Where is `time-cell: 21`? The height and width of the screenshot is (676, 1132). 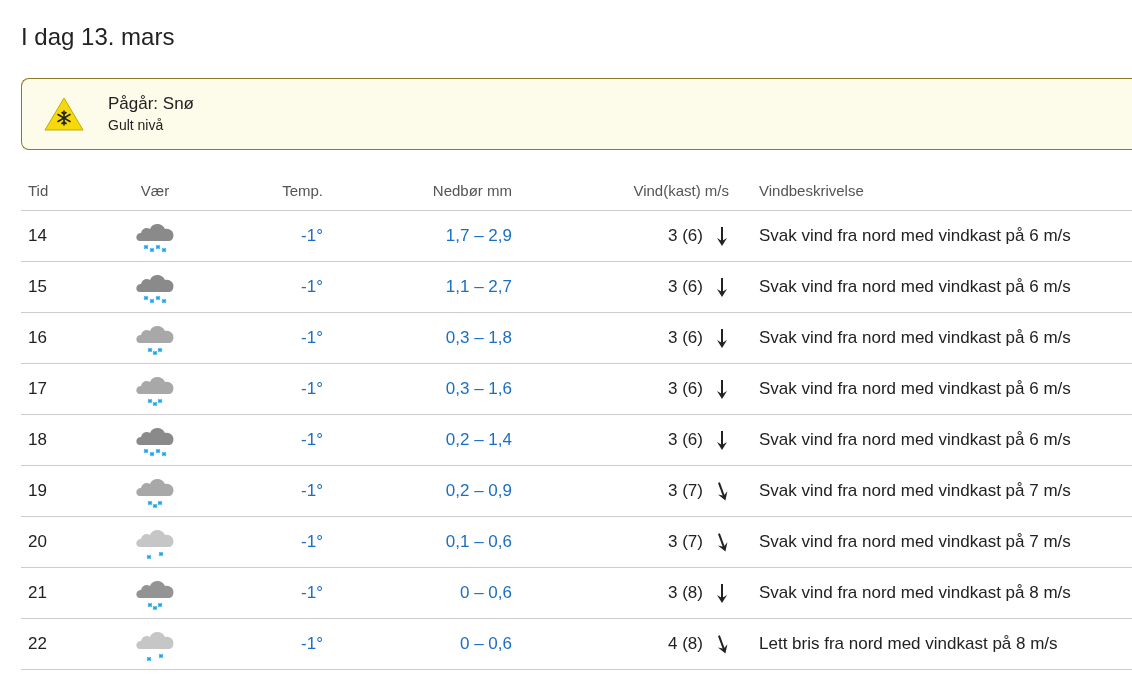 time-cell: 21 is located at coordinates (60, 592).